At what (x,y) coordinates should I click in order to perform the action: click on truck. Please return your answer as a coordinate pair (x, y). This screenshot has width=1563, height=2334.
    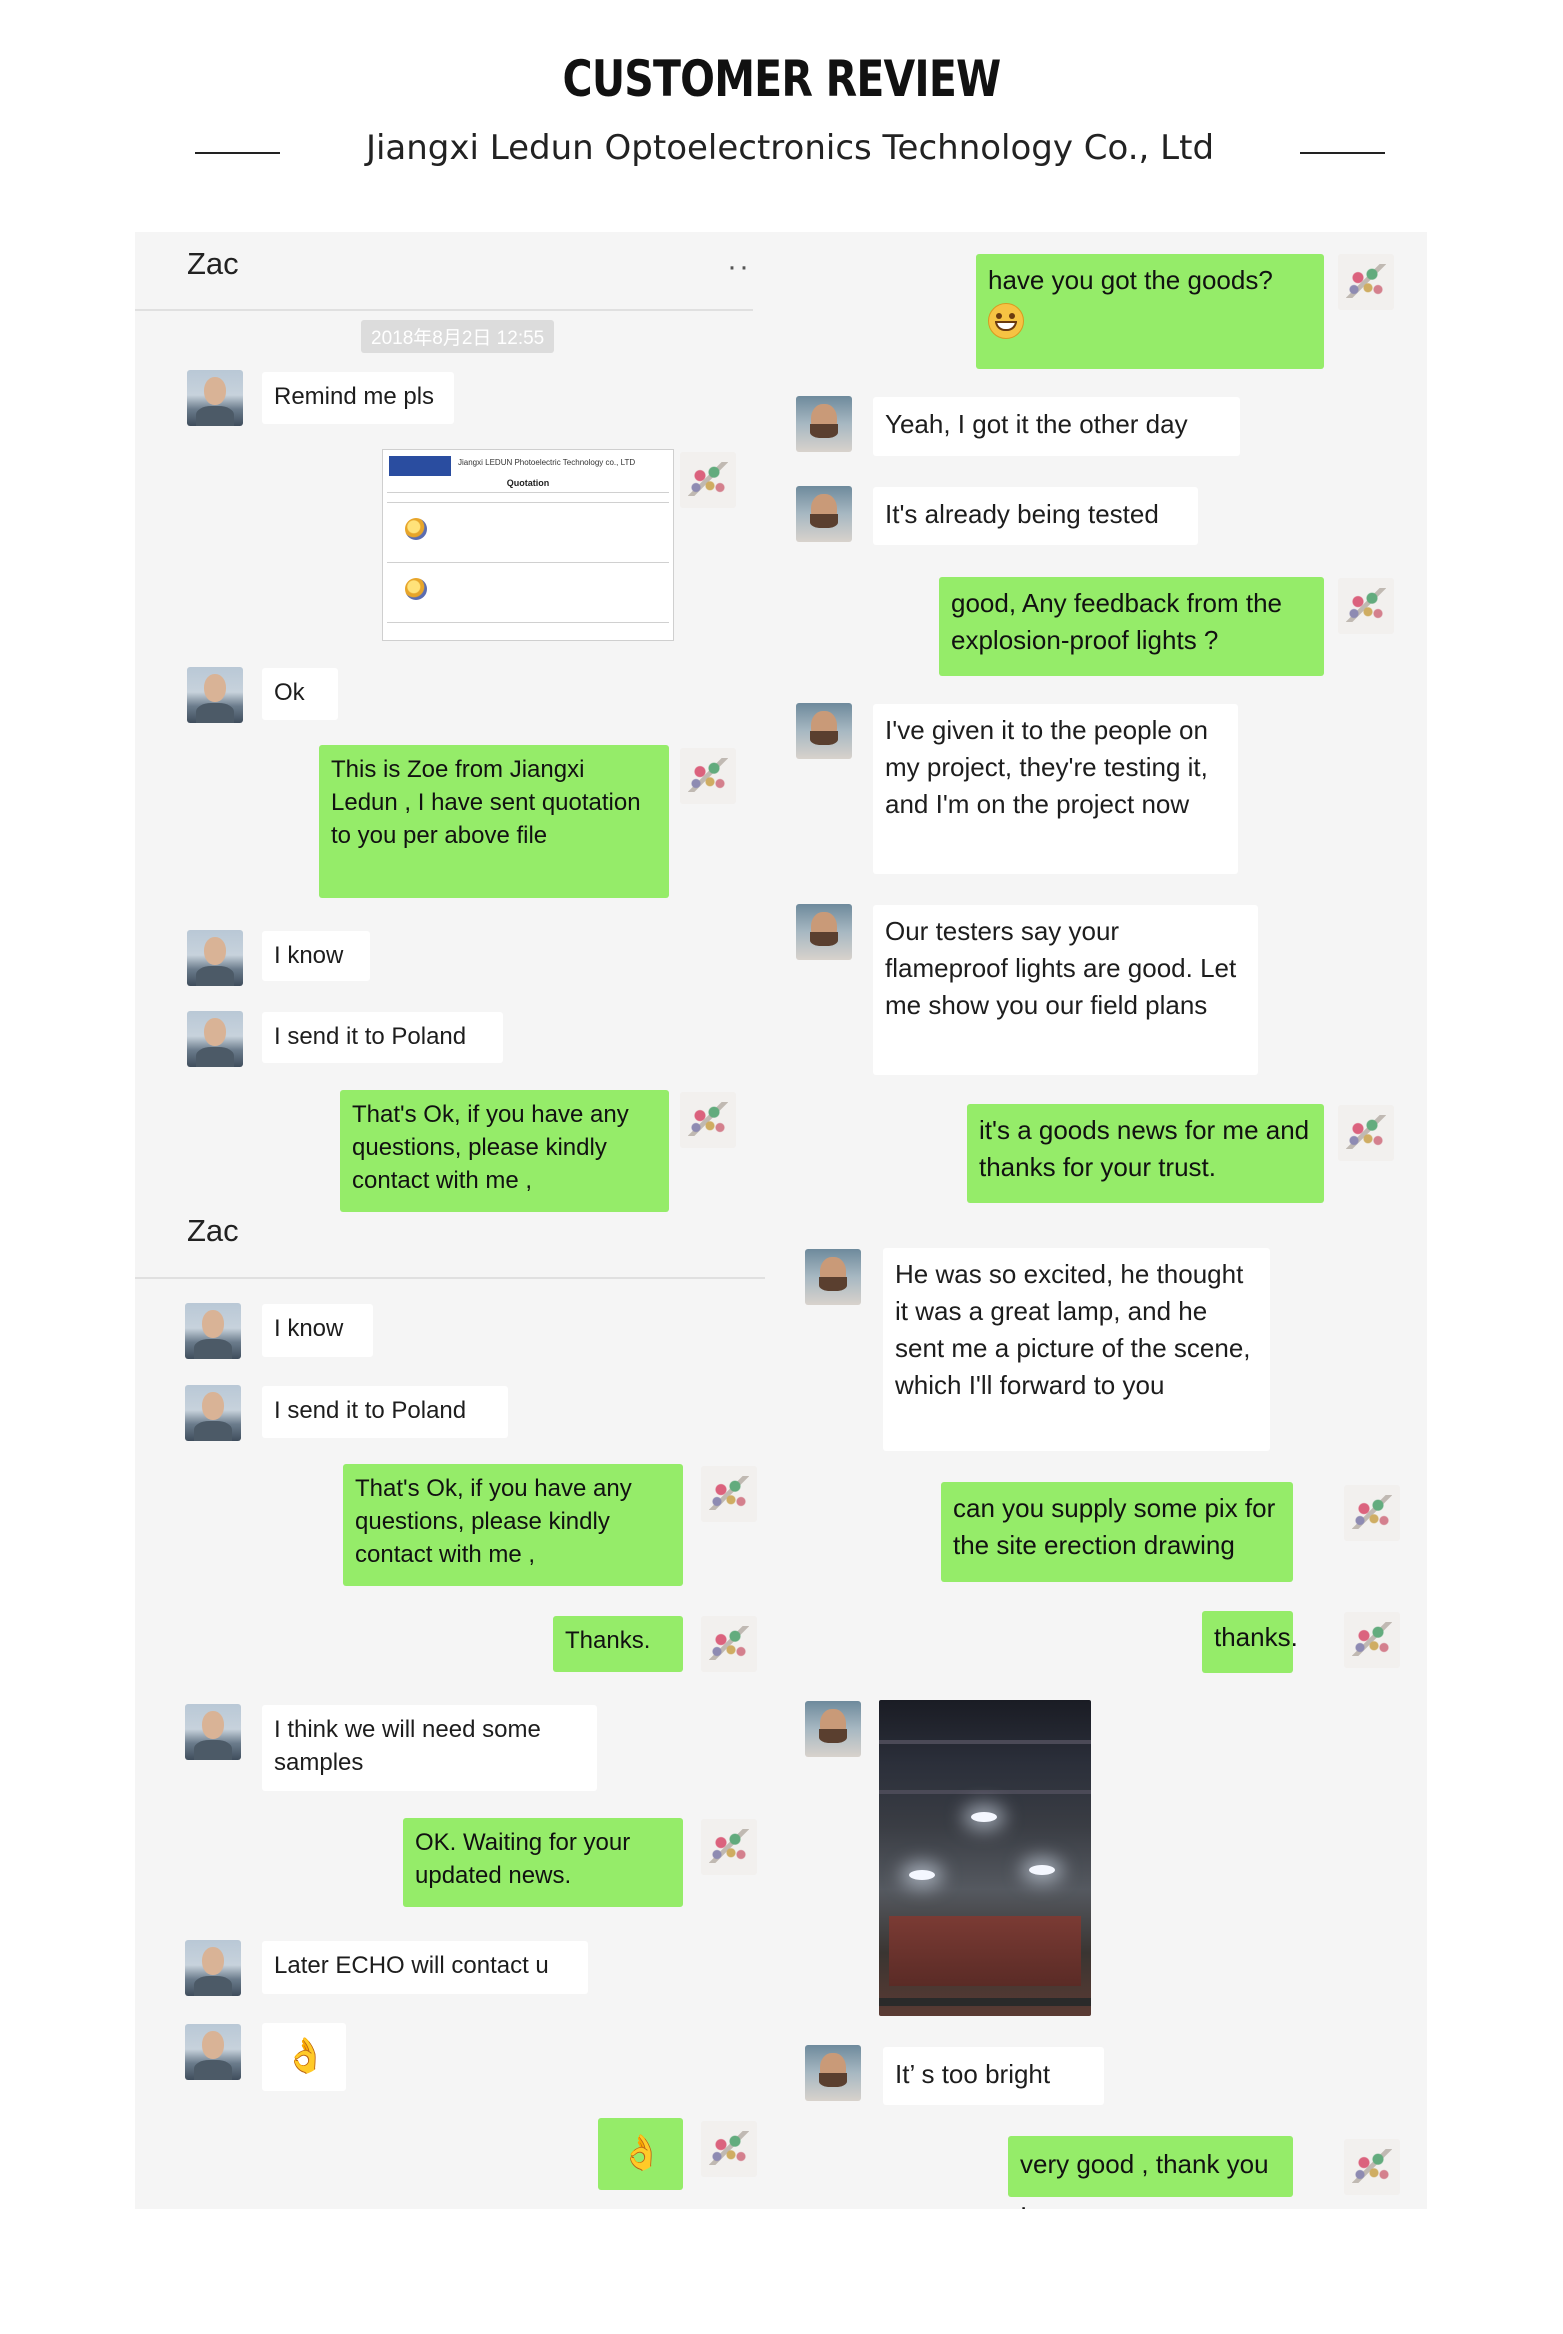
    Looking at the image, I should click on (985, 1951).